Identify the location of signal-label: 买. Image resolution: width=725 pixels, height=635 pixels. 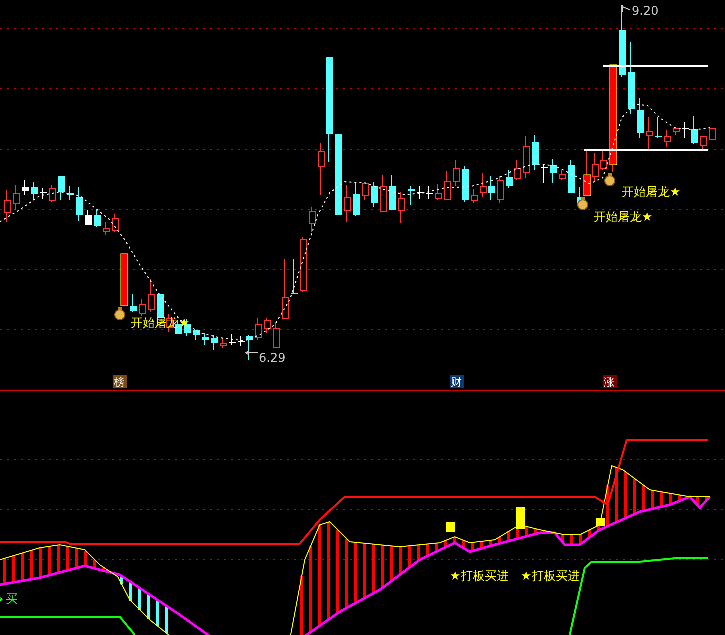
(12, 599).